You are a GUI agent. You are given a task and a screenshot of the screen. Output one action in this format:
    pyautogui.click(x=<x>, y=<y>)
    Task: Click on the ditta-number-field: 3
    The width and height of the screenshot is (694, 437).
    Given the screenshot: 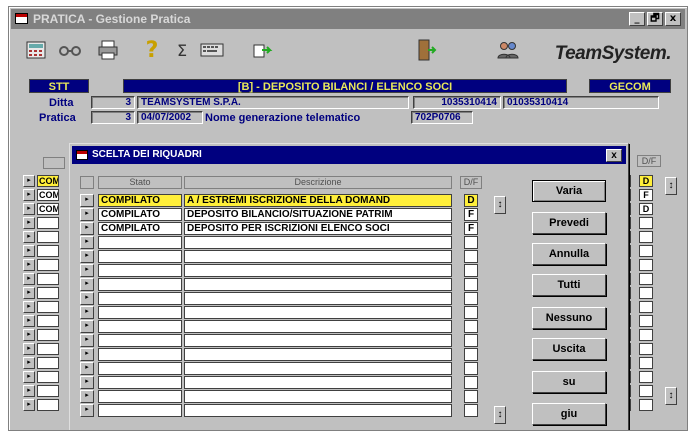 What is the action you would take?
    pyautogui.click(x=113, y=102)
    